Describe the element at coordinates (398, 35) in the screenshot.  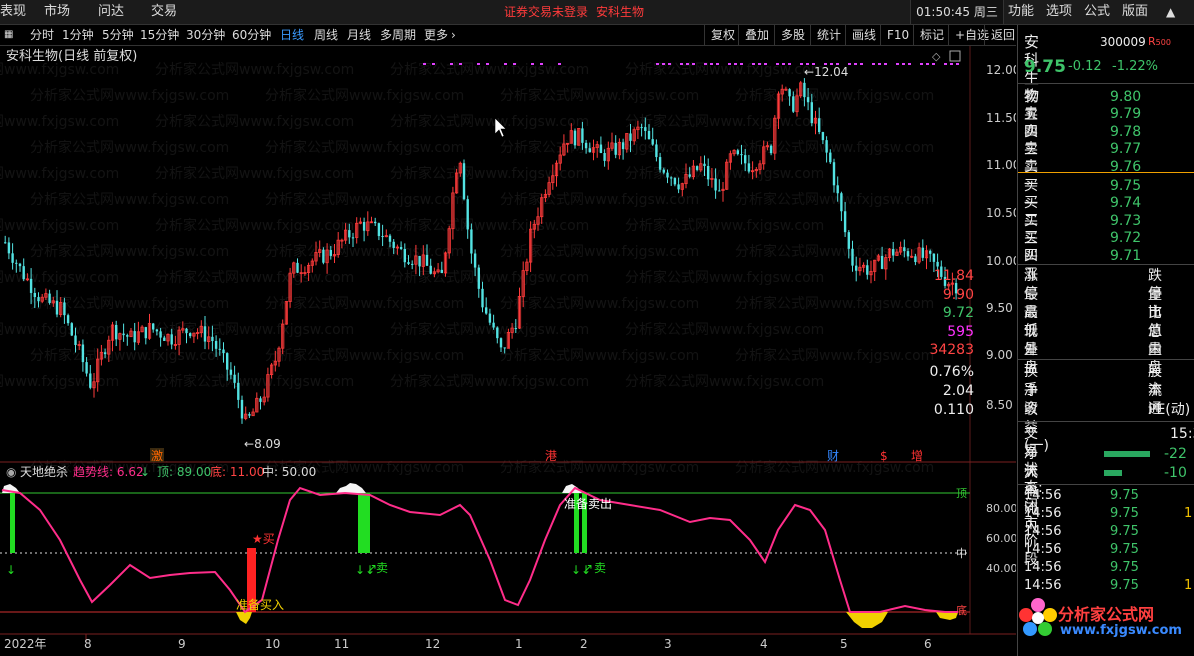
I see `period-tab-multi: 多周期` at that location.